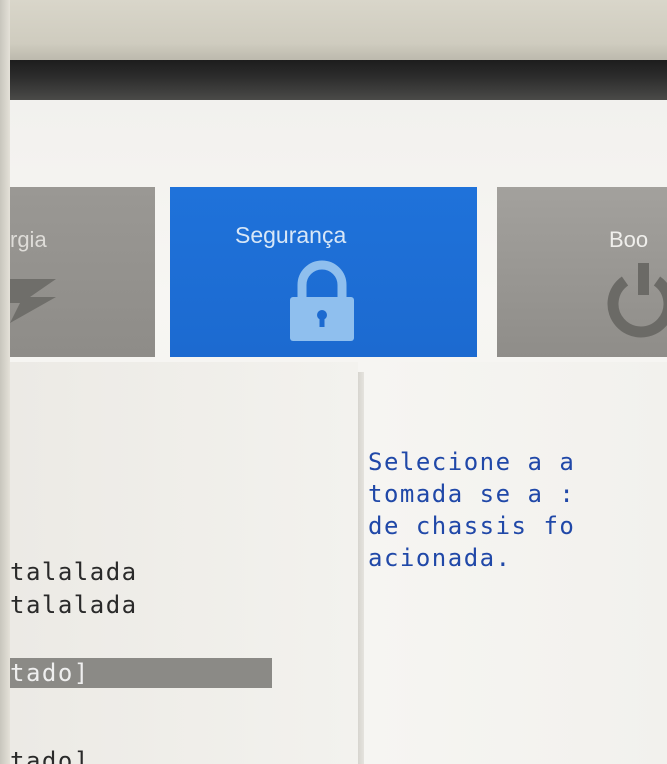  What do you see at coordinates (440, 558) in the screenshot?
I see `help-text-line: acionada.` at bounding box center [440, 558].